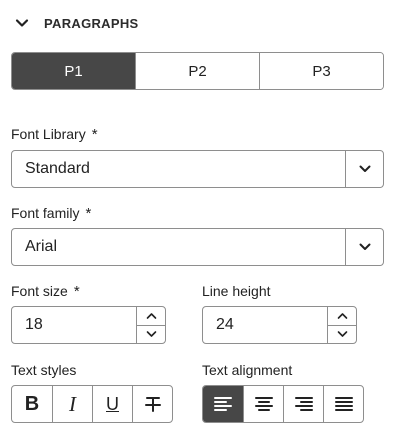  What do you see at coordinates (48, 134) in the screenshot?
I see `font-library-label-text: Font Library` at bounding box center [48, 134].